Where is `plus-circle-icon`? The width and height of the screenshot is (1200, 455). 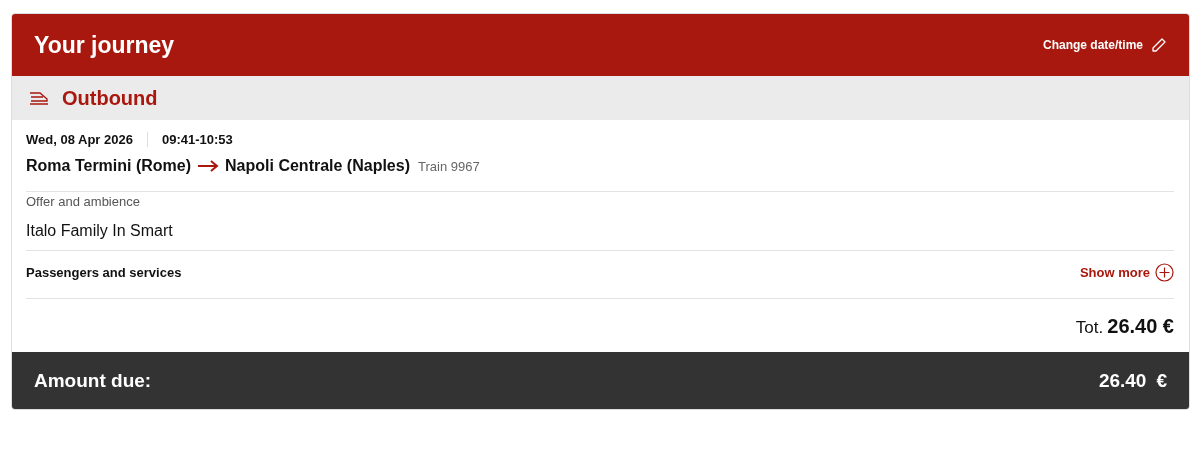 plus-circle-icon is located at coordinates (1164, 272).